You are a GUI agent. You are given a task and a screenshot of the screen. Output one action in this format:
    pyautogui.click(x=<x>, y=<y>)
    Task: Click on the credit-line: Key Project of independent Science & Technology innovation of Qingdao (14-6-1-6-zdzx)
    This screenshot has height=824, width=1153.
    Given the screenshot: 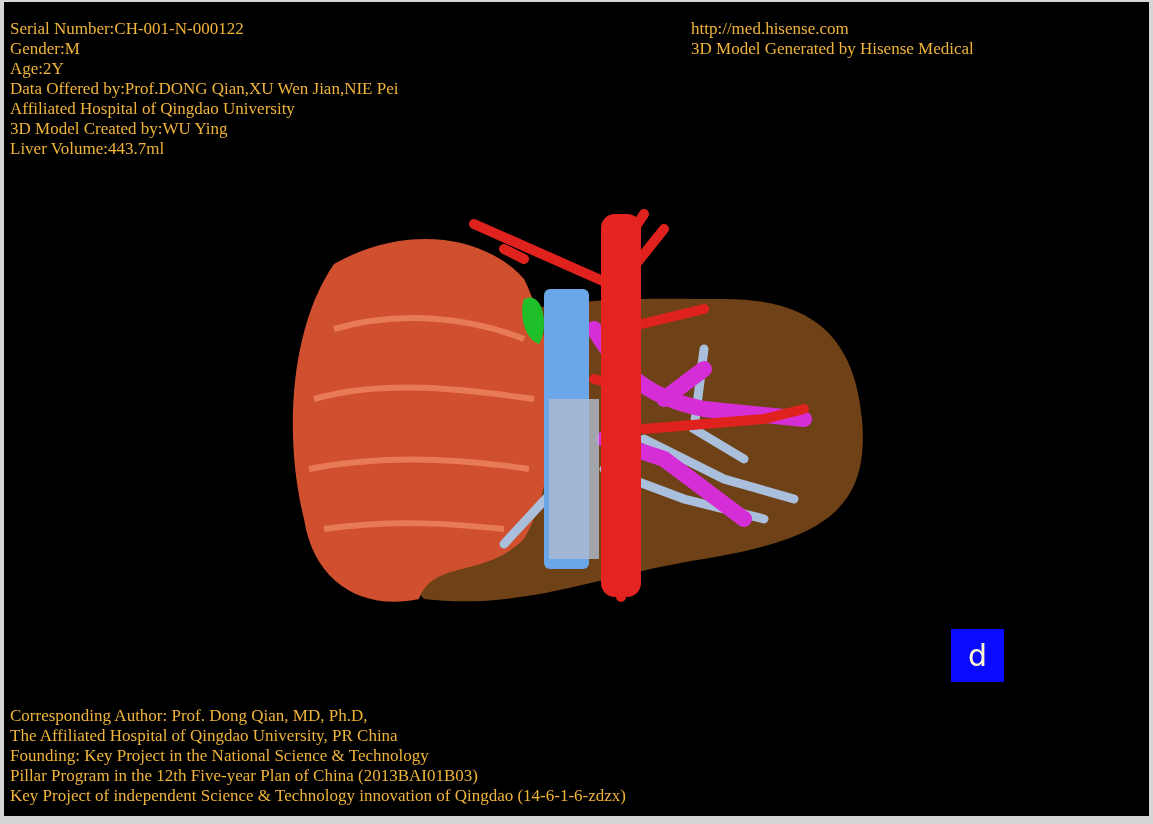 What is the action you would take?
    pyautogui.click(x=318, y=796)
    